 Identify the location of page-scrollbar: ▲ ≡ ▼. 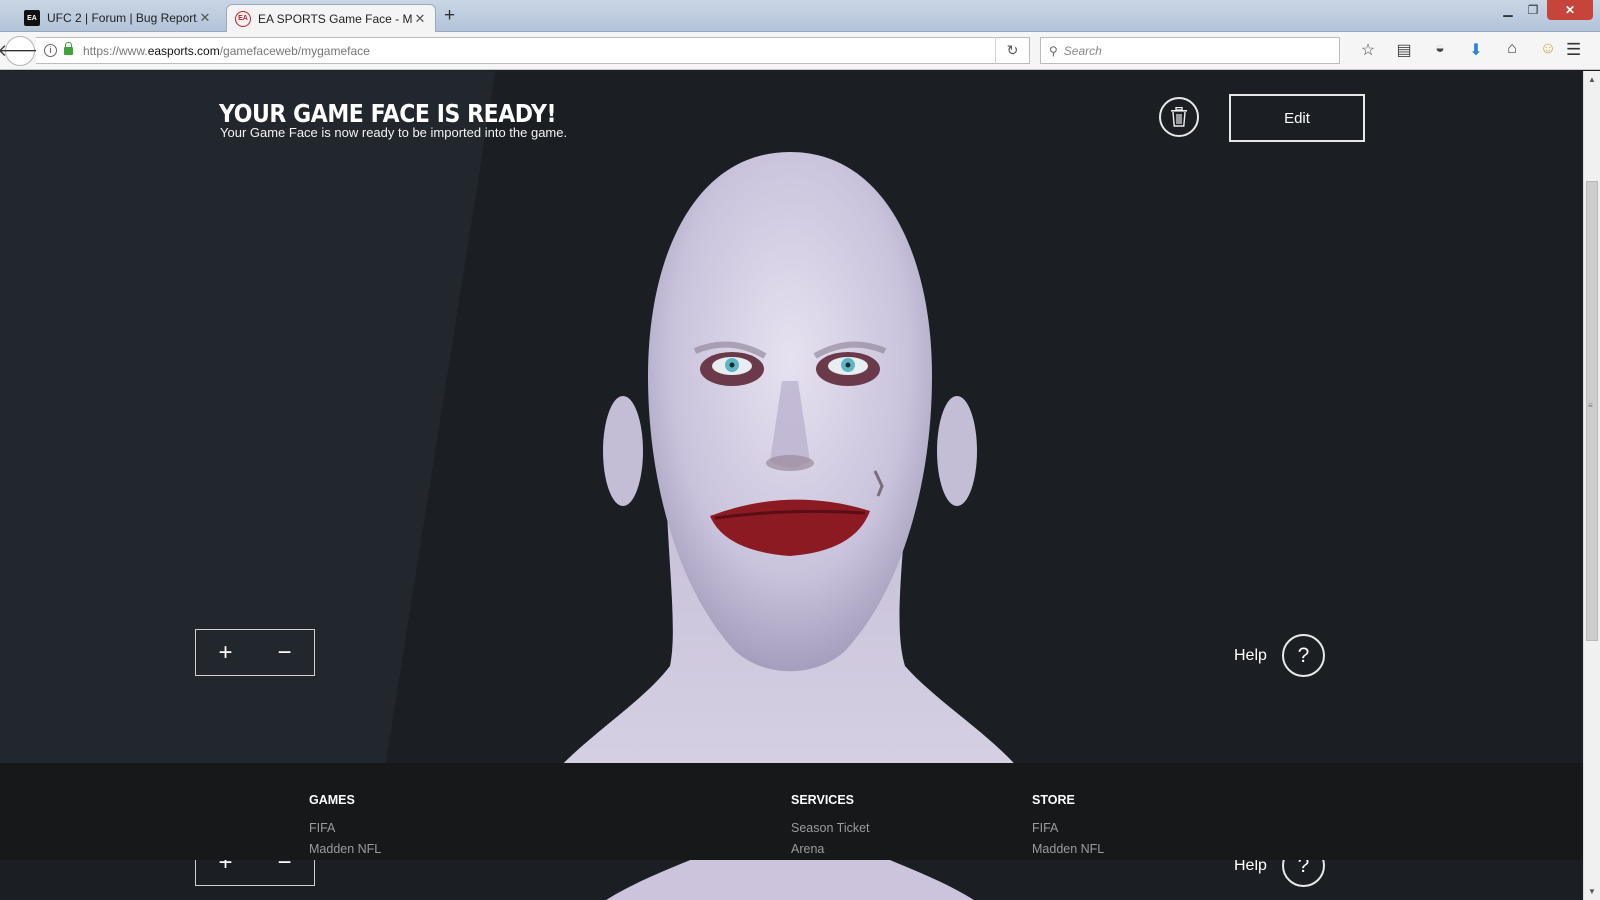
(1591, 485).